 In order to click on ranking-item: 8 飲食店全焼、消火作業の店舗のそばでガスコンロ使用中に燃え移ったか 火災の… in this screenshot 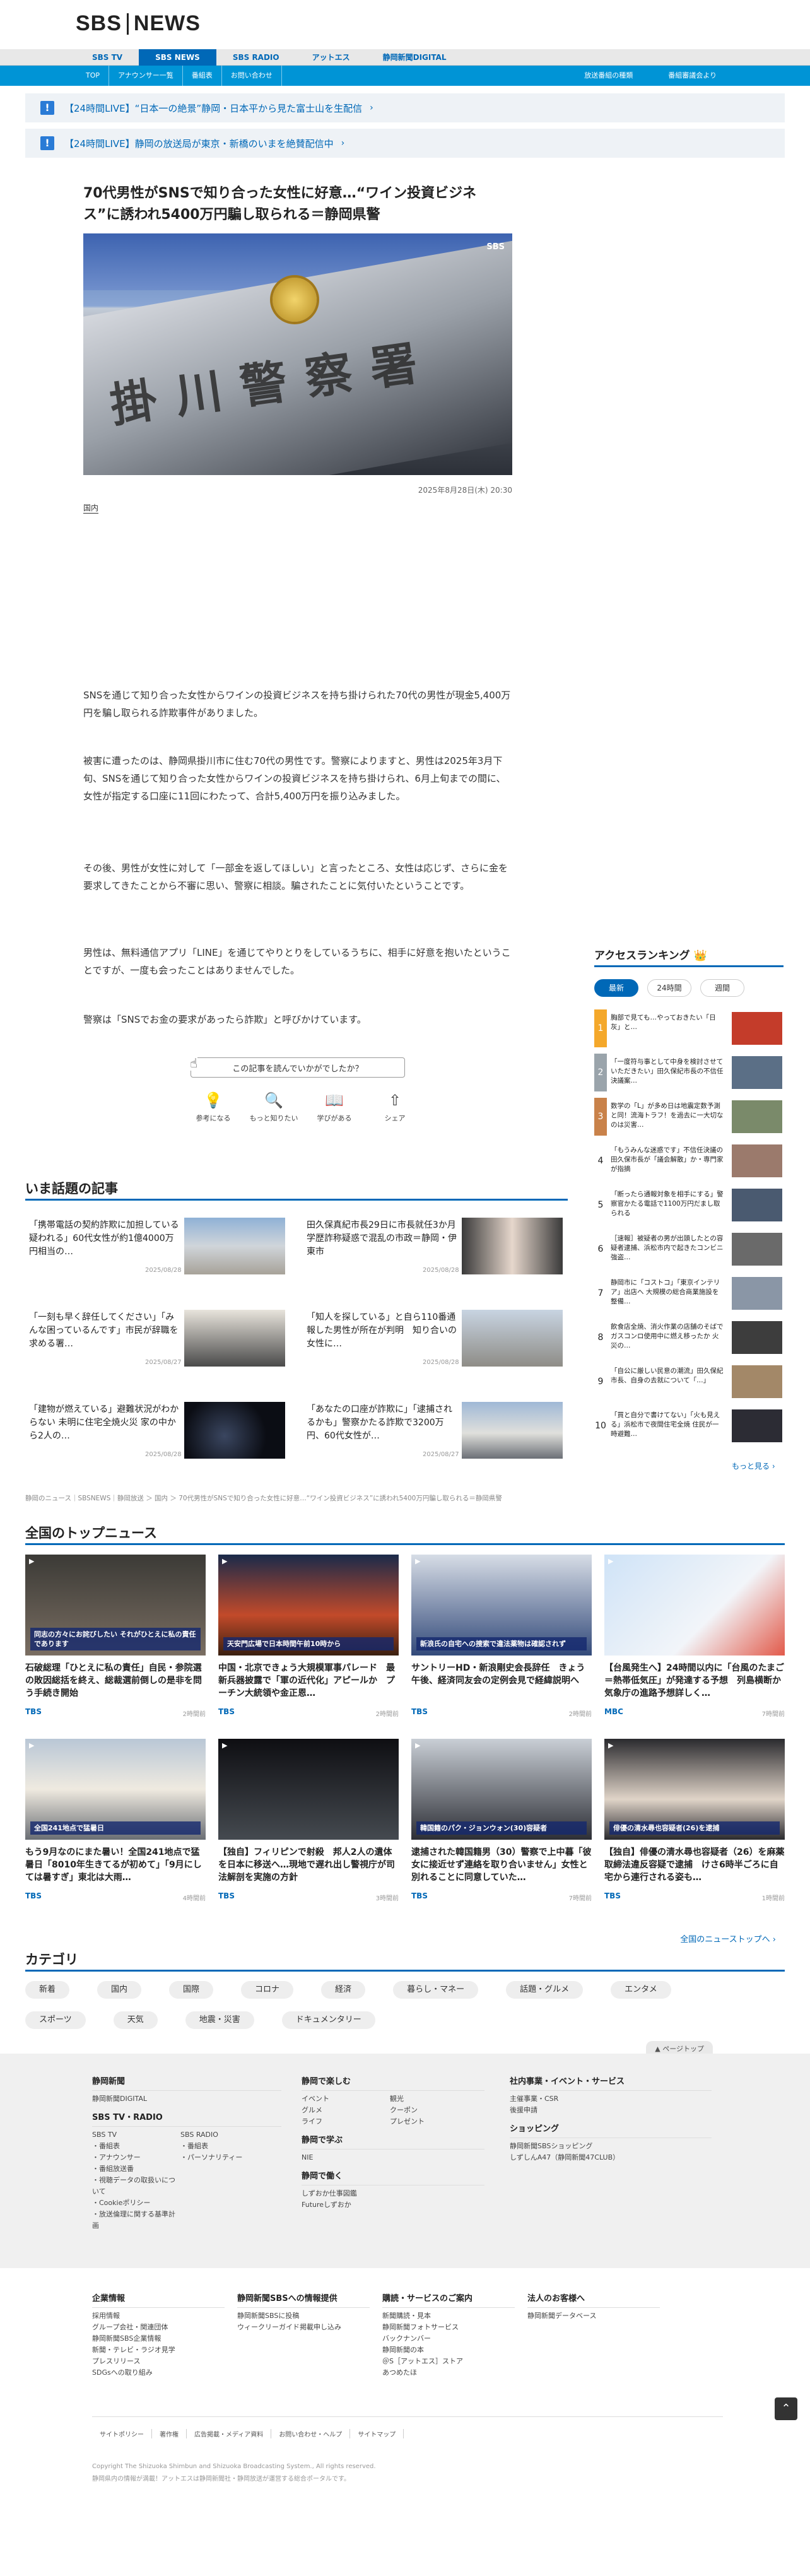, I will do `click(689, 1338)`.